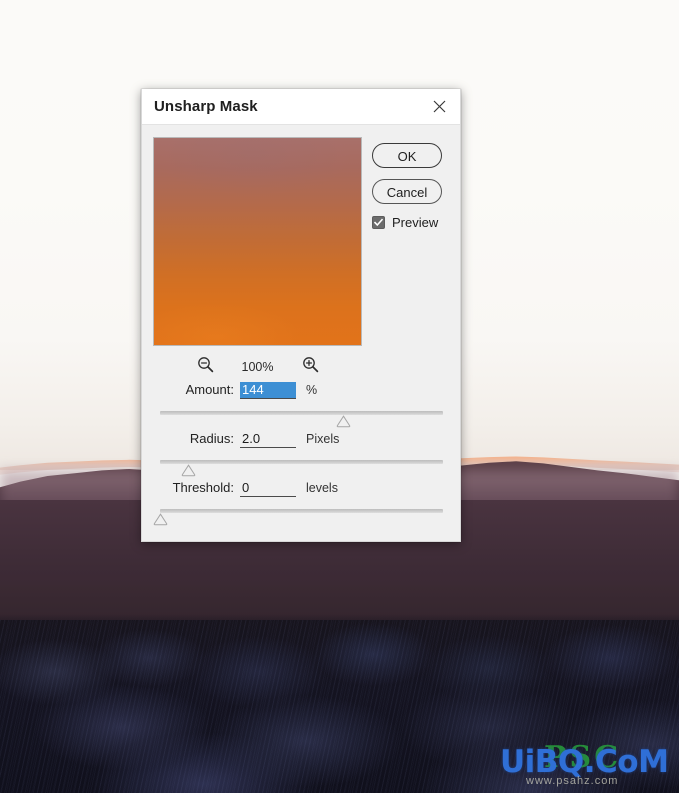 The image size is (679, 793). What do you see at coordinates (301, 107) in the screenshot?
I see `dialog-titlebar: Unsharp Mask` at bounding box center [301, 107].